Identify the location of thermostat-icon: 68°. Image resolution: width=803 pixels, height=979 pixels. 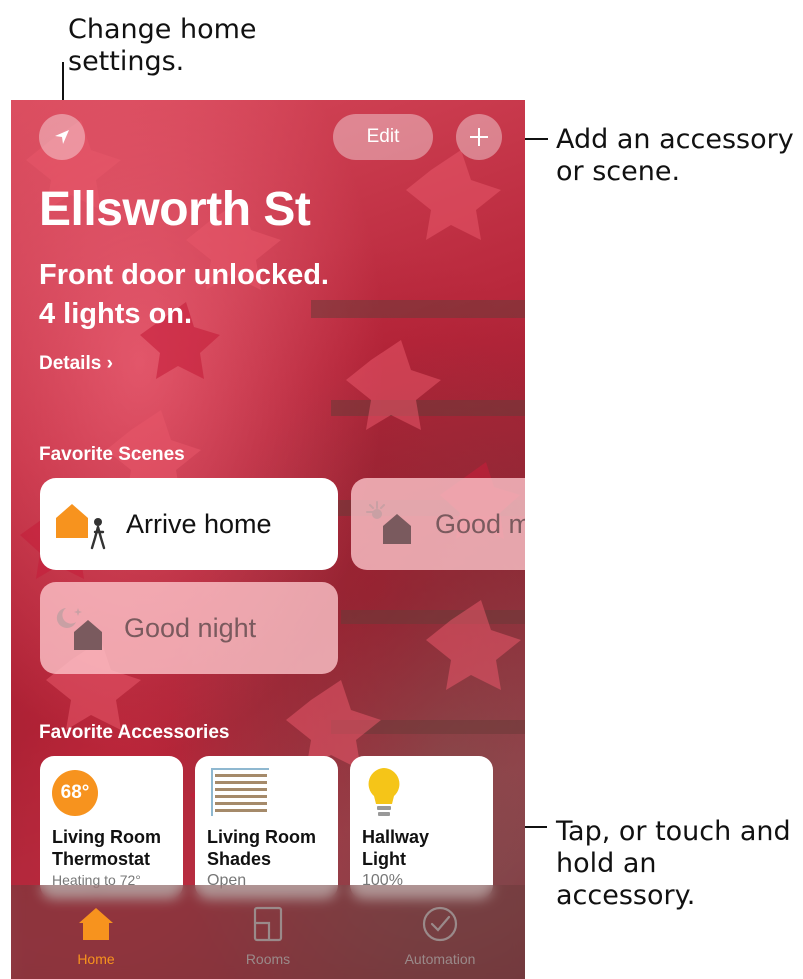
(75, 793).